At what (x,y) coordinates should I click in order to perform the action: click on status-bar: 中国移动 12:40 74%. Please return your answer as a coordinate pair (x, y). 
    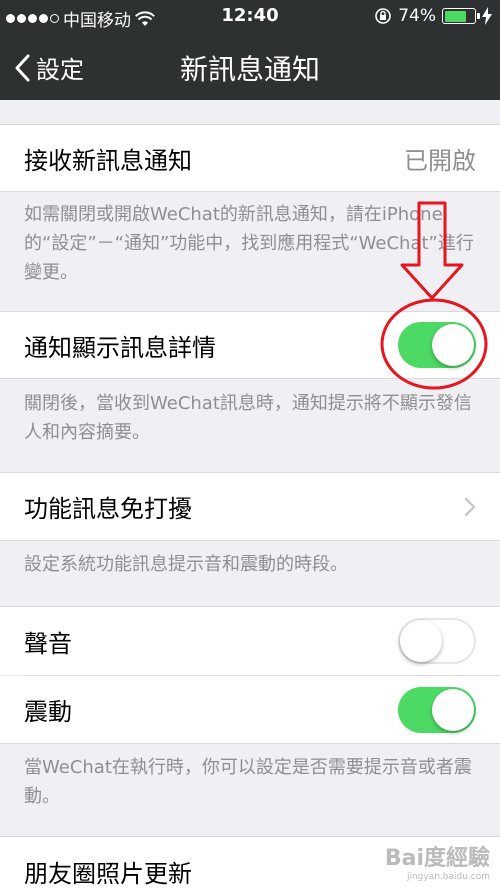
    Looking at the image, I should click on (250, 17).